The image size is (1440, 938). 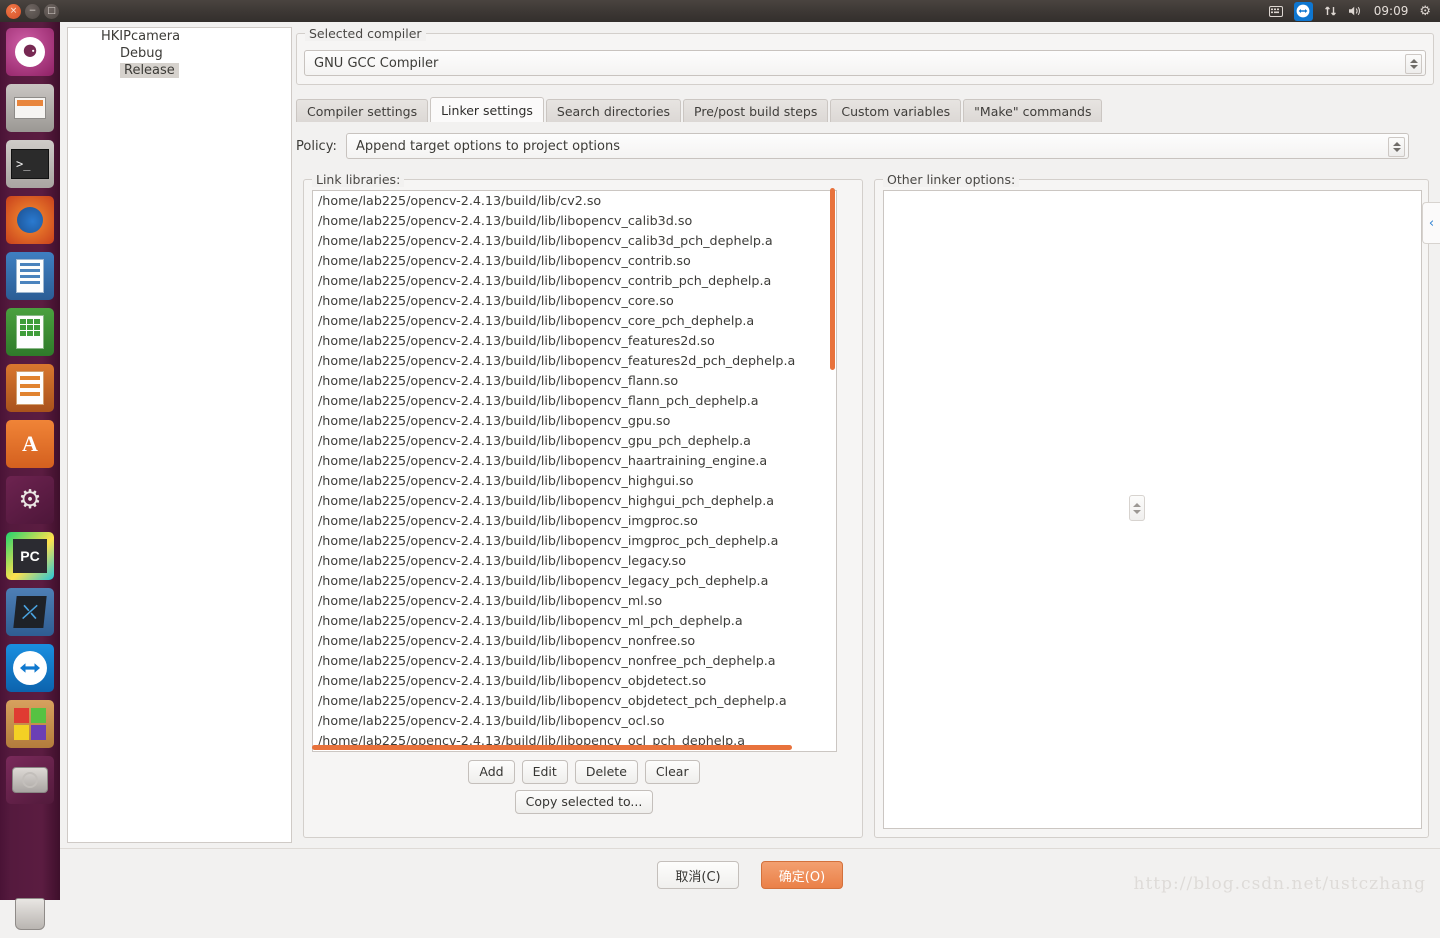 I want to click on launcher-item-system-tools: ⚙, so click(x=30, y=500).